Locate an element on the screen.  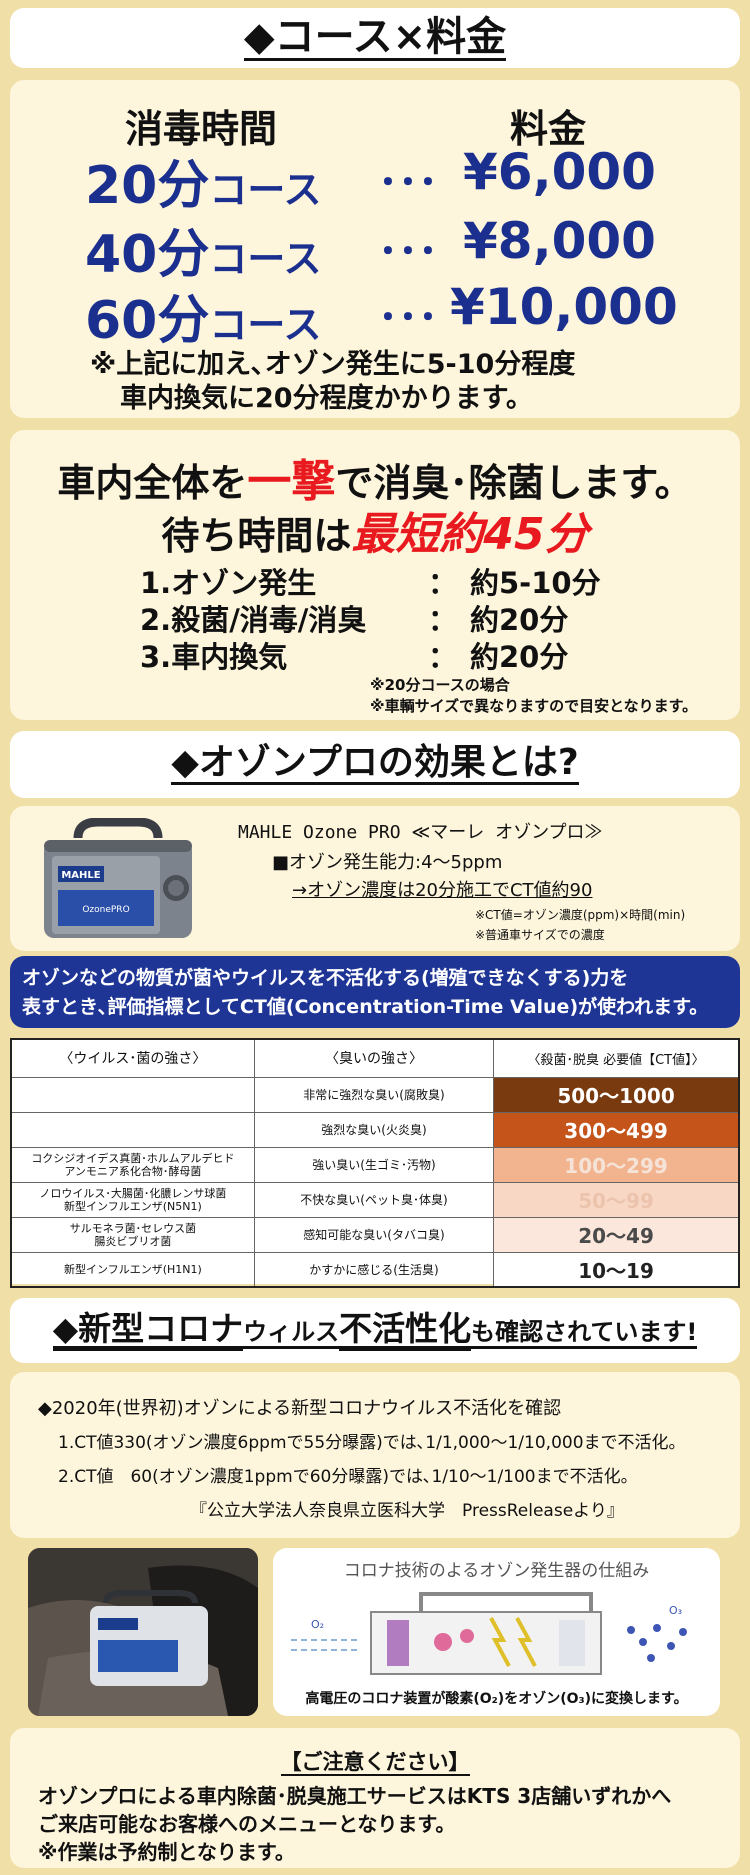
course-minutes: 20分 is located at coordinates (147, 186).